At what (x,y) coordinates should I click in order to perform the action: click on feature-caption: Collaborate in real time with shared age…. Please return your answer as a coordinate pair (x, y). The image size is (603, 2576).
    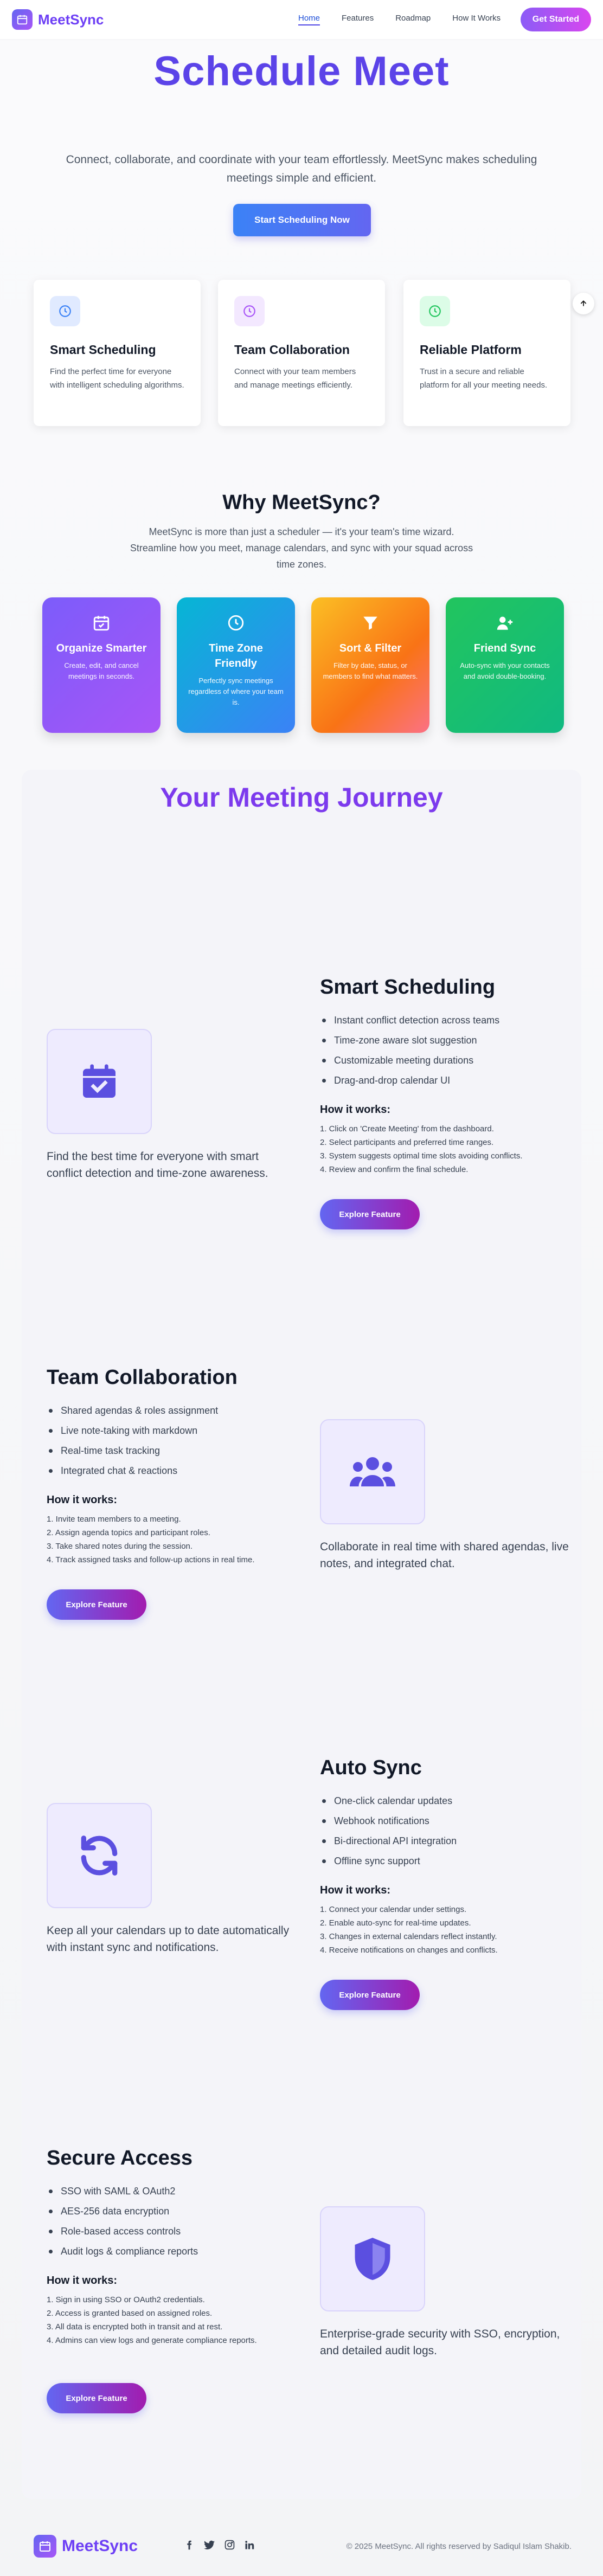
    Looking at the image, I should click on (444, 1555).